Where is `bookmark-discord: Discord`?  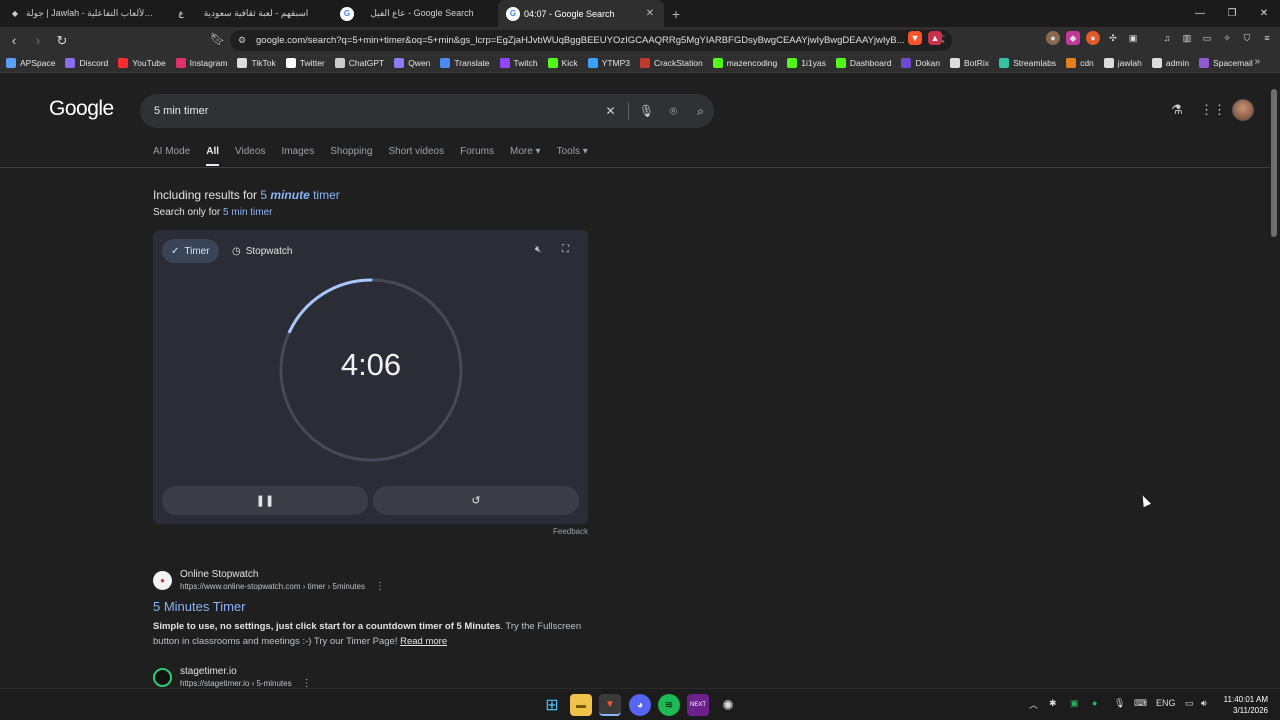 bookmark-discord: Discord is located at coordinates (86, 63).